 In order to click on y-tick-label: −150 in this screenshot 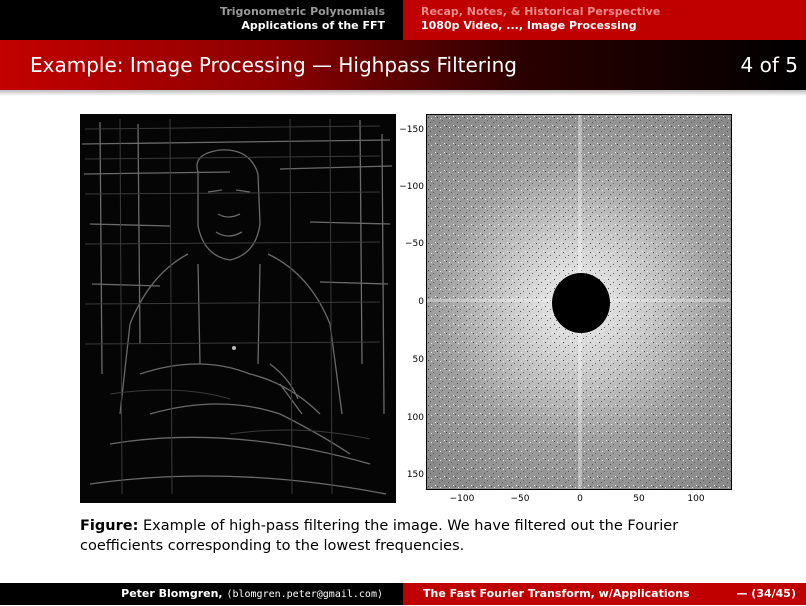, I will do `click(411, 130)`.